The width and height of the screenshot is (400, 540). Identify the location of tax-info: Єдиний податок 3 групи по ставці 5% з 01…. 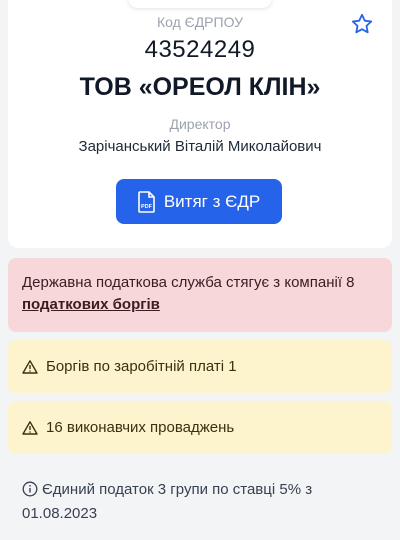
(200, 497).